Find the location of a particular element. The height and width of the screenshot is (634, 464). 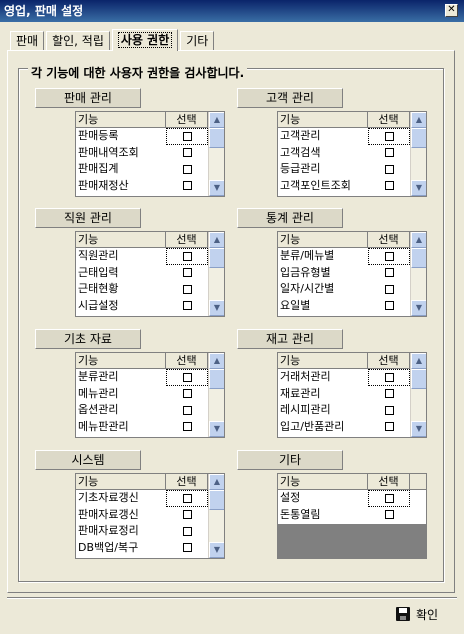

tab-sales: 판매 is located at coordinates (27, 41).